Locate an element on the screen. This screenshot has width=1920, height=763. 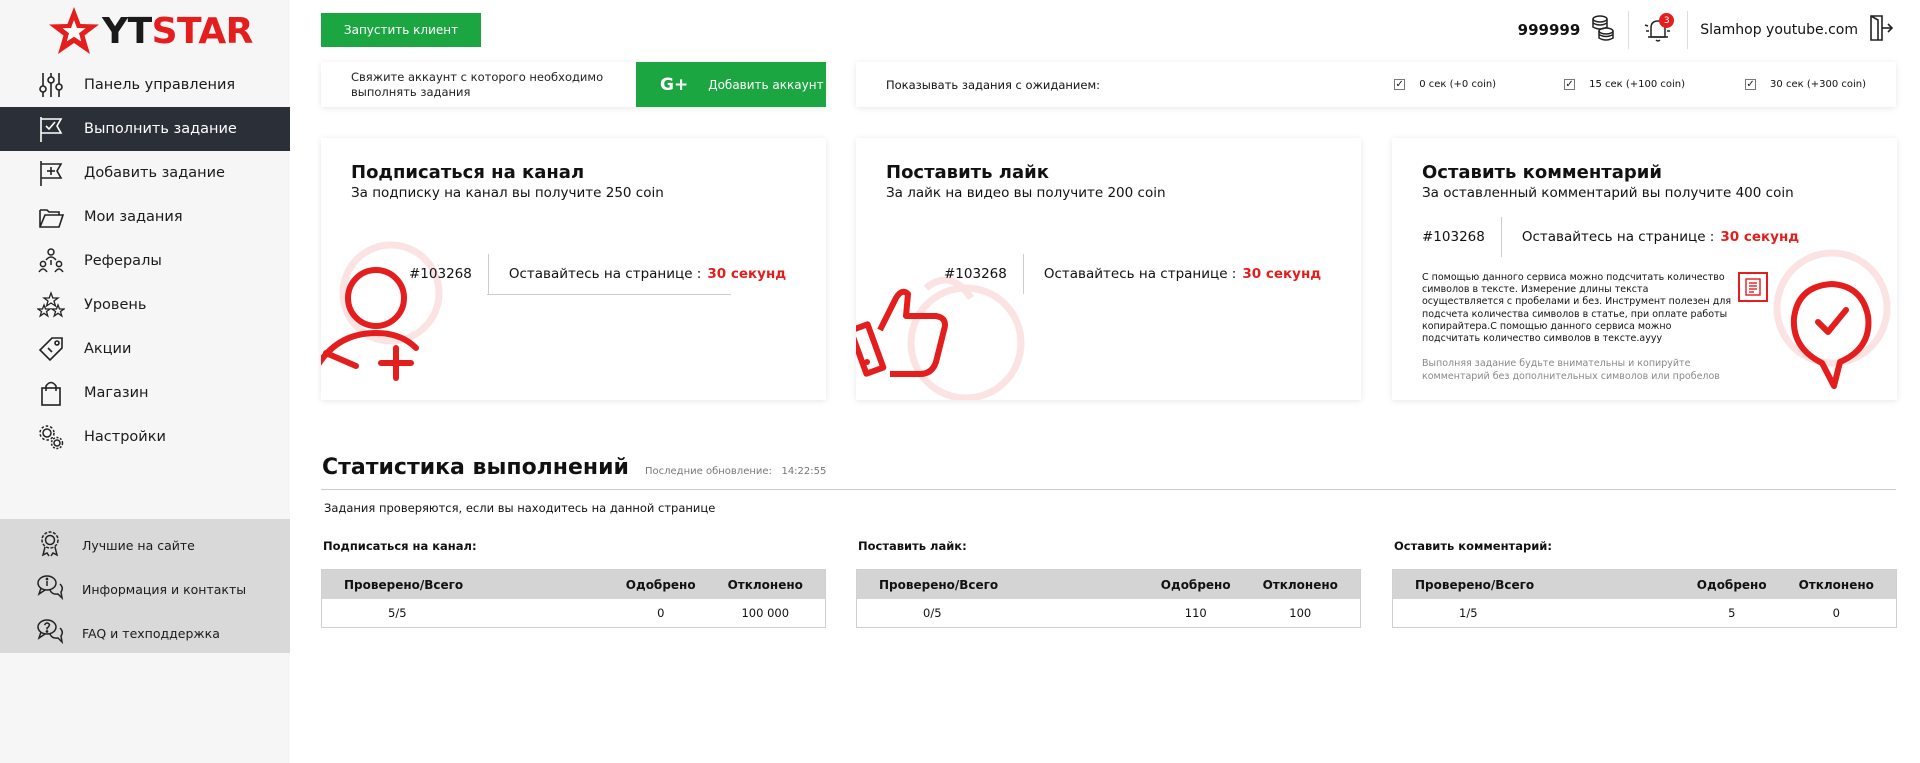
comment-check-icon is located at coordinates (1832, 319).